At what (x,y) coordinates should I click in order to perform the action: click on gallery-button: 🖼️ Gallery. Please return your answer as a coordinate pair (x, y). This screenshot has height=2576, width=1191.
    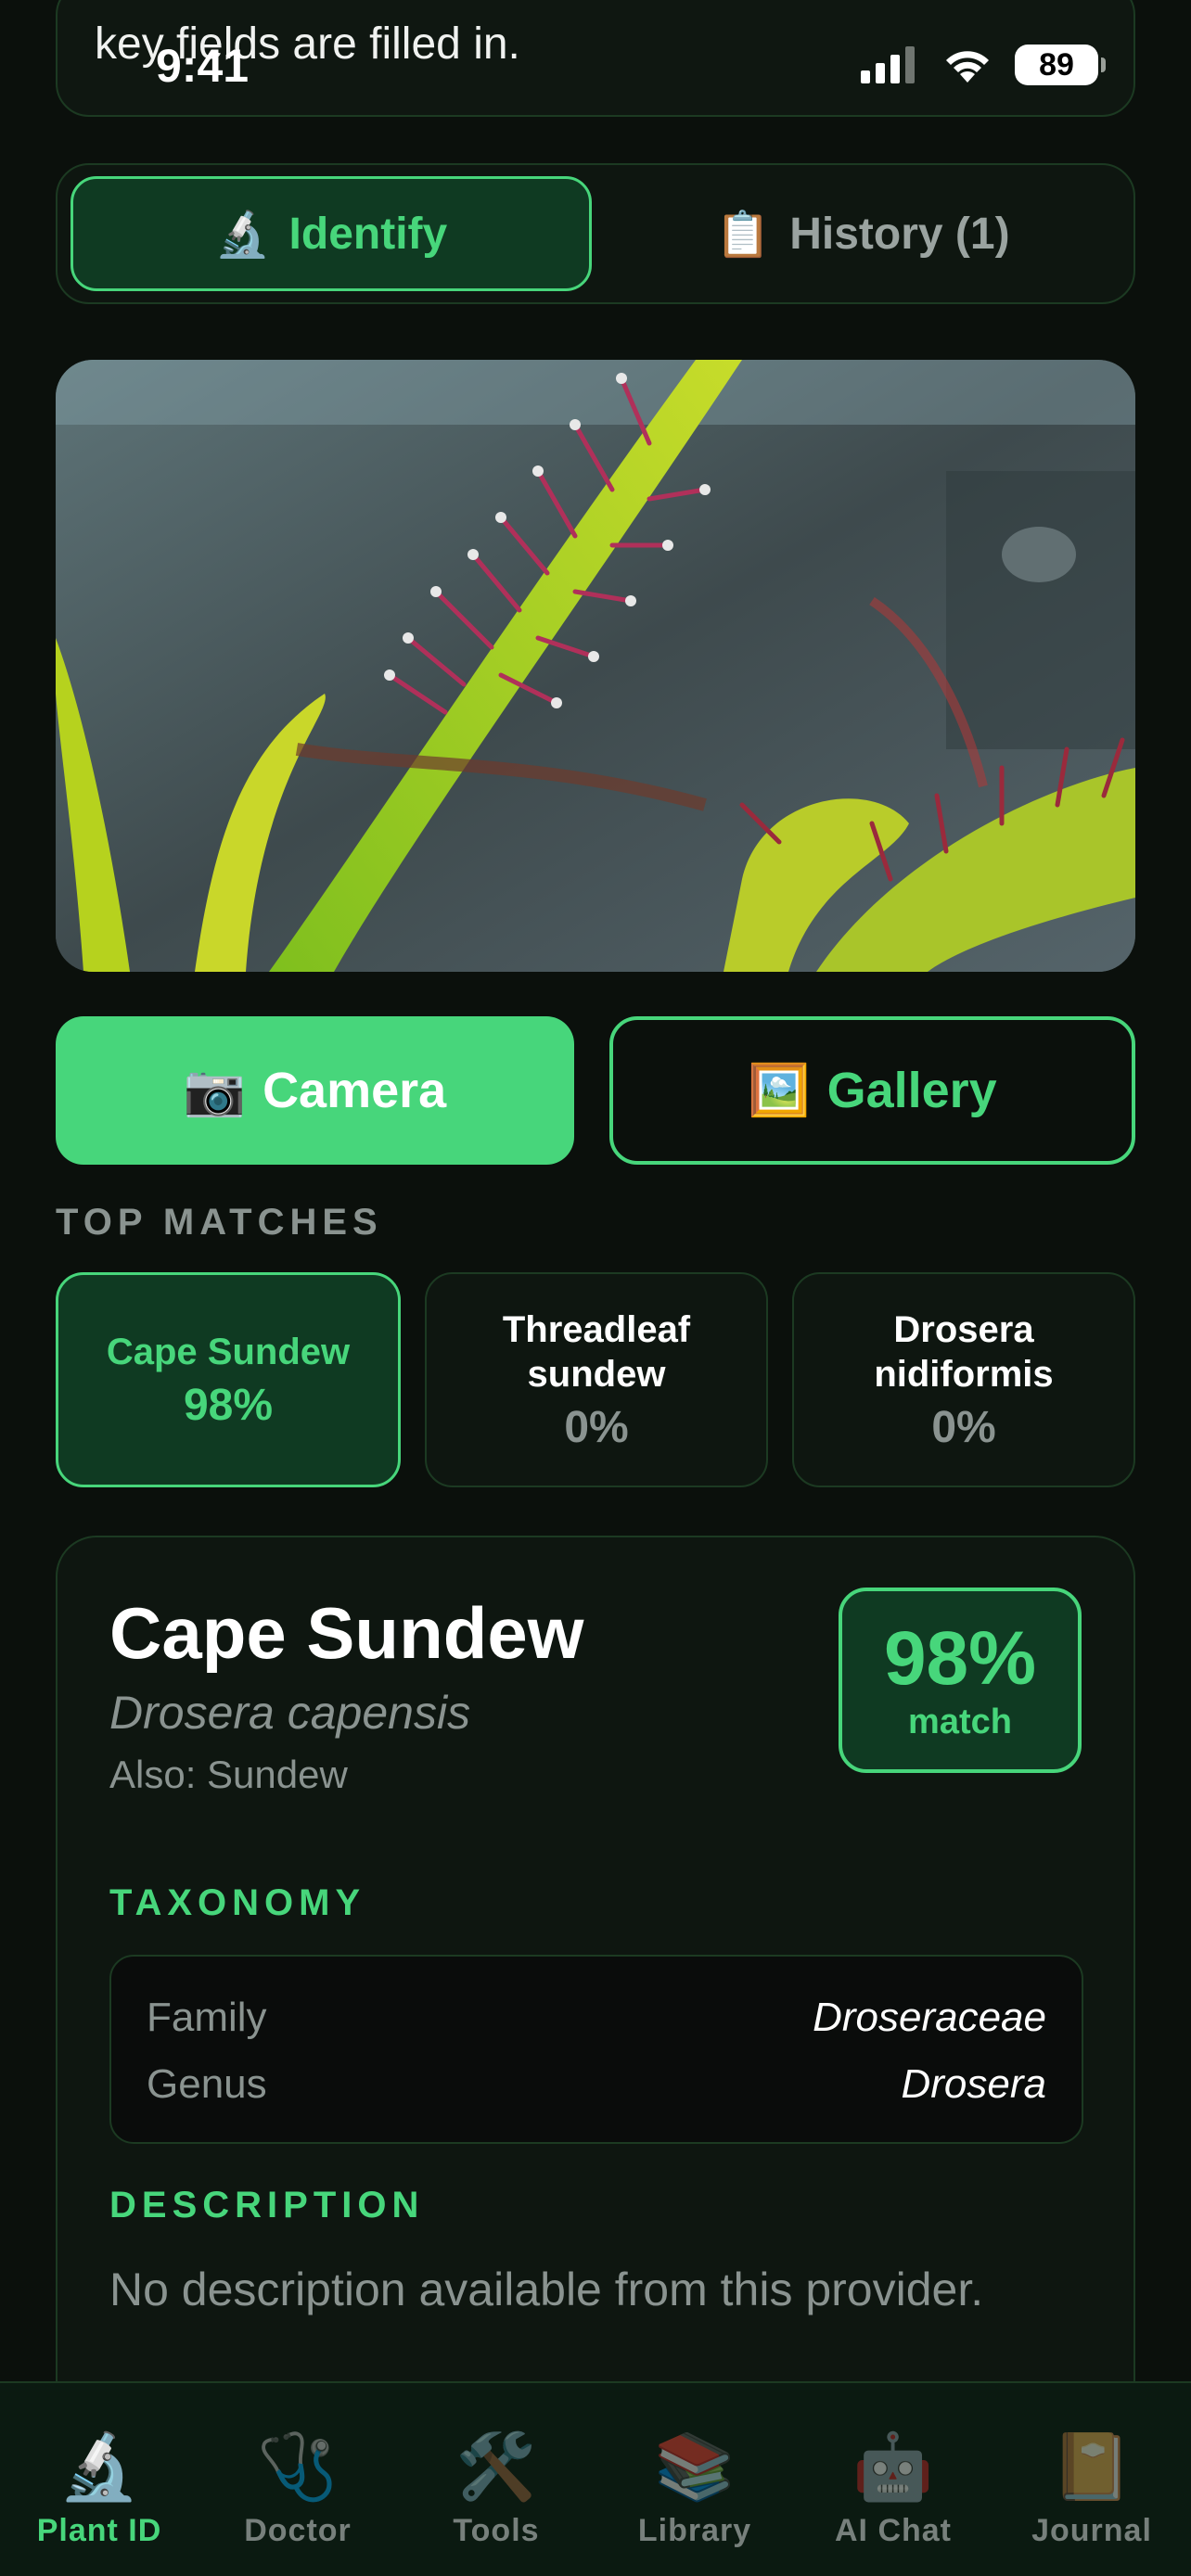
    Looking at the image, I should click on (872, 1090).